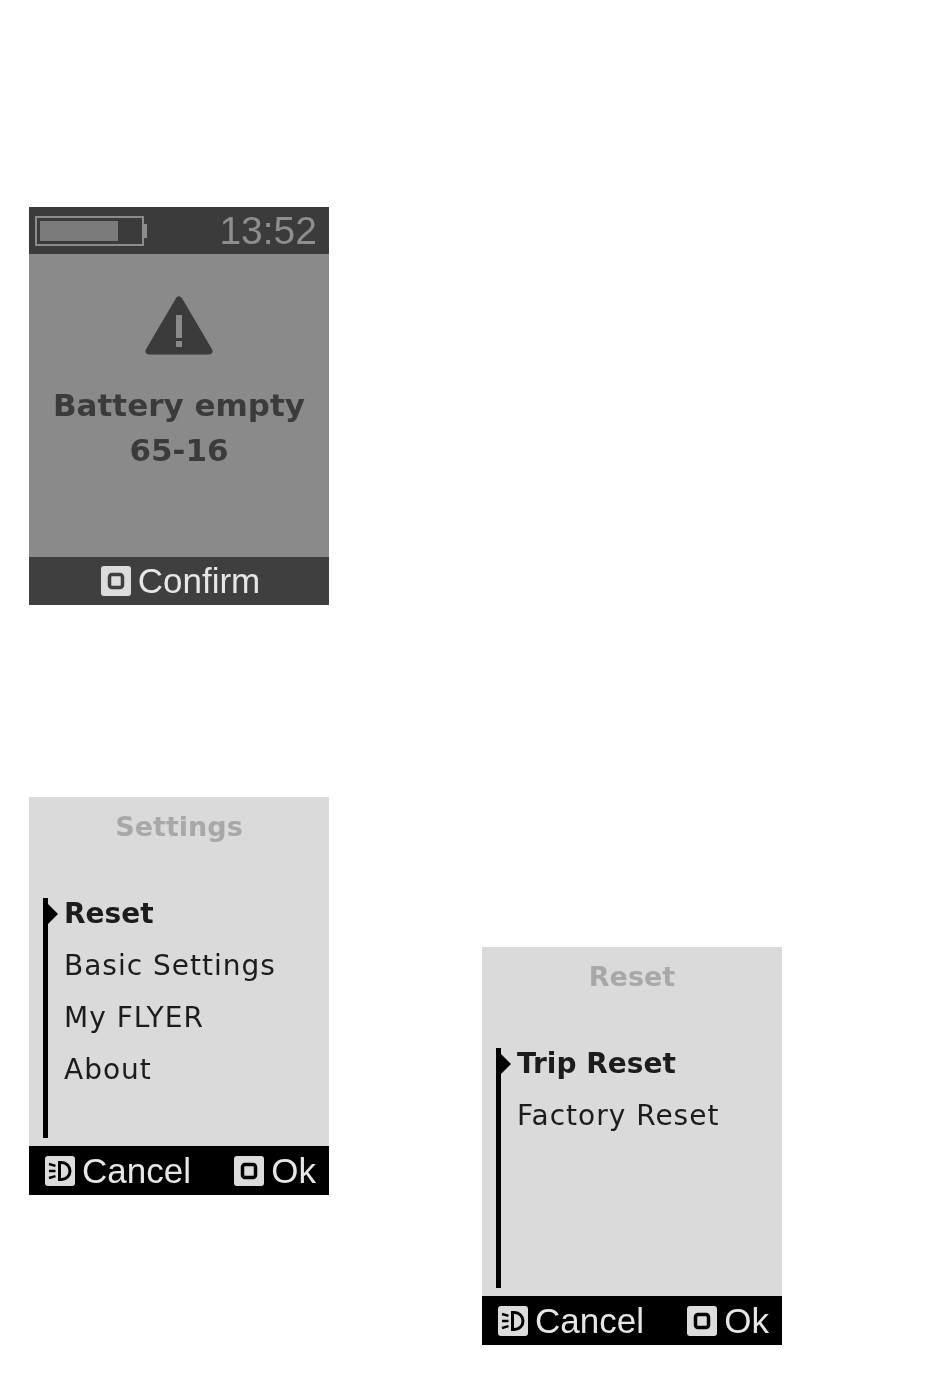  Describe the element at coordinates (199, 581) in the screenshot. I see `softkey-label: Confirm` at that location.